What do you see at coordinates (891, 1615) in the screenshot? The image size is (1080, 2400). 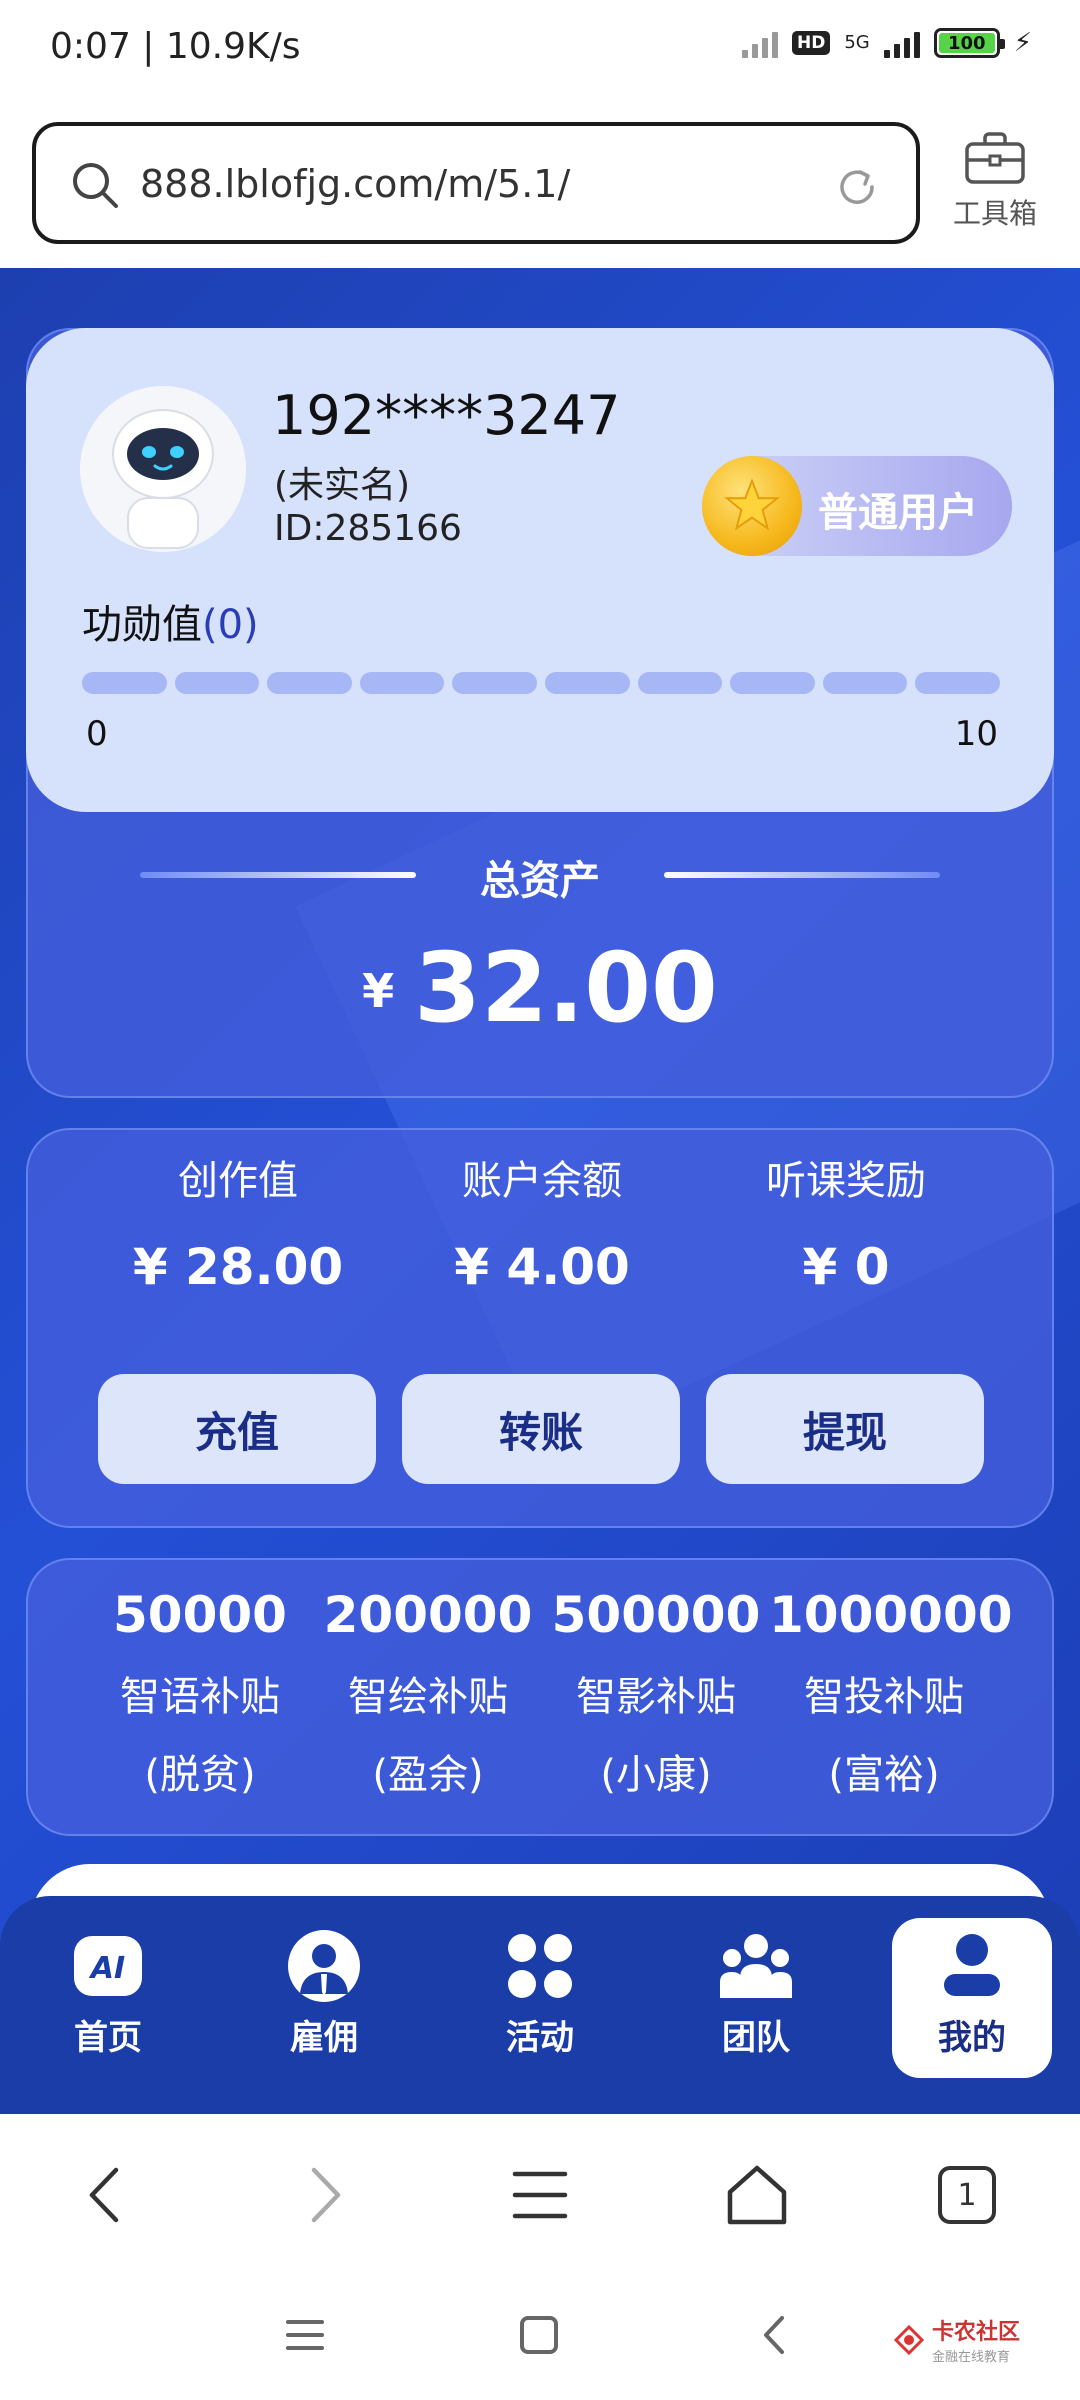 I see `subsidy-amount: 1000000` at bounding box center [891, 1615].